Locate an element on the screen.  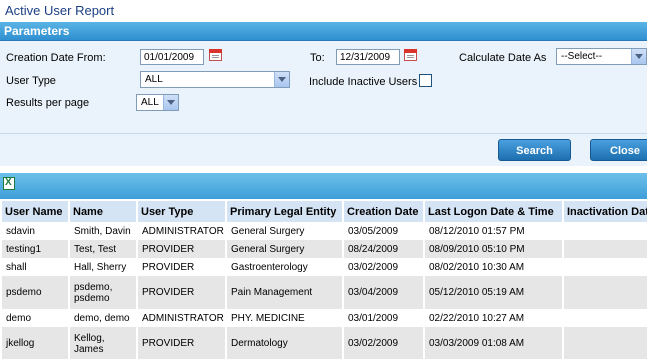
table-cell: testing1 is located at coordinates (36, 249).